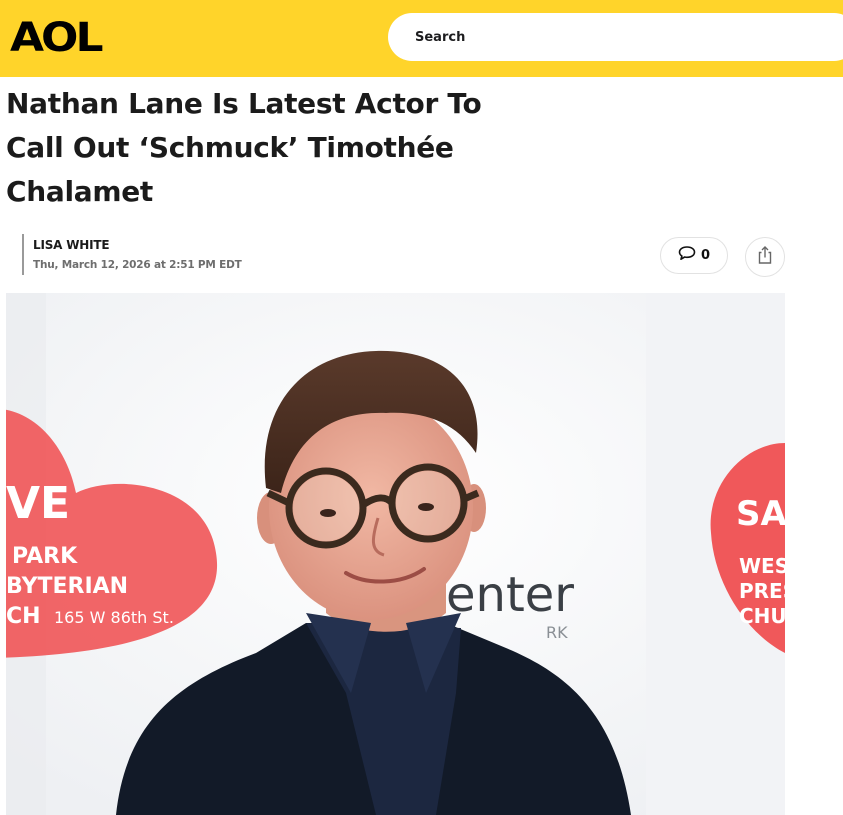 The height and width of the screenshot is (815, 843). Describe the element at coordinates (762, 616) in the screenshot. I see `backdrop-text-chu: CHU` at that location.